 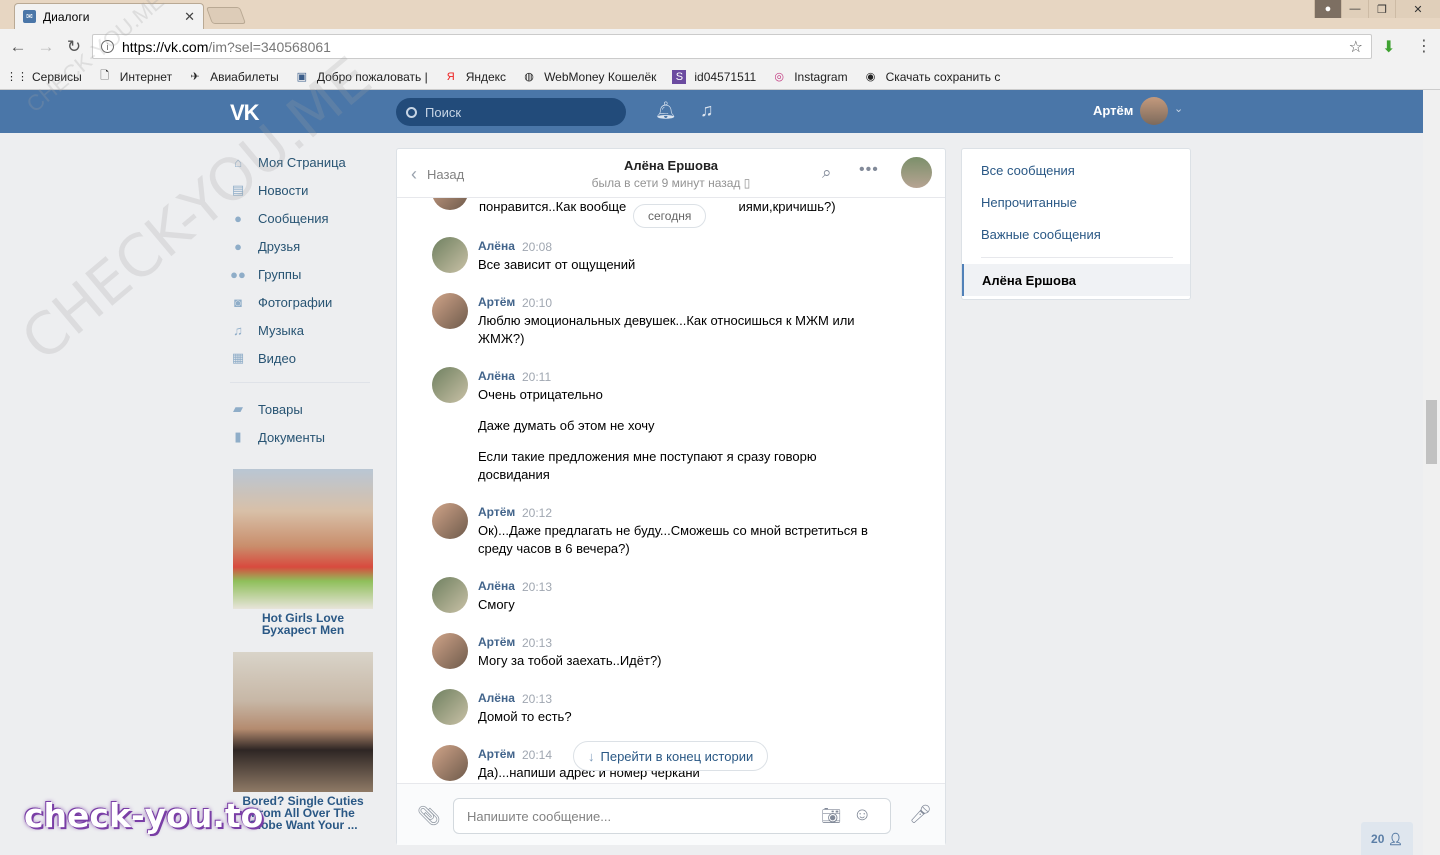 What do you see at coordinates (537, 513) in the screenshot?
I see `message-time: 20:12` at bounding box center [537, 513].